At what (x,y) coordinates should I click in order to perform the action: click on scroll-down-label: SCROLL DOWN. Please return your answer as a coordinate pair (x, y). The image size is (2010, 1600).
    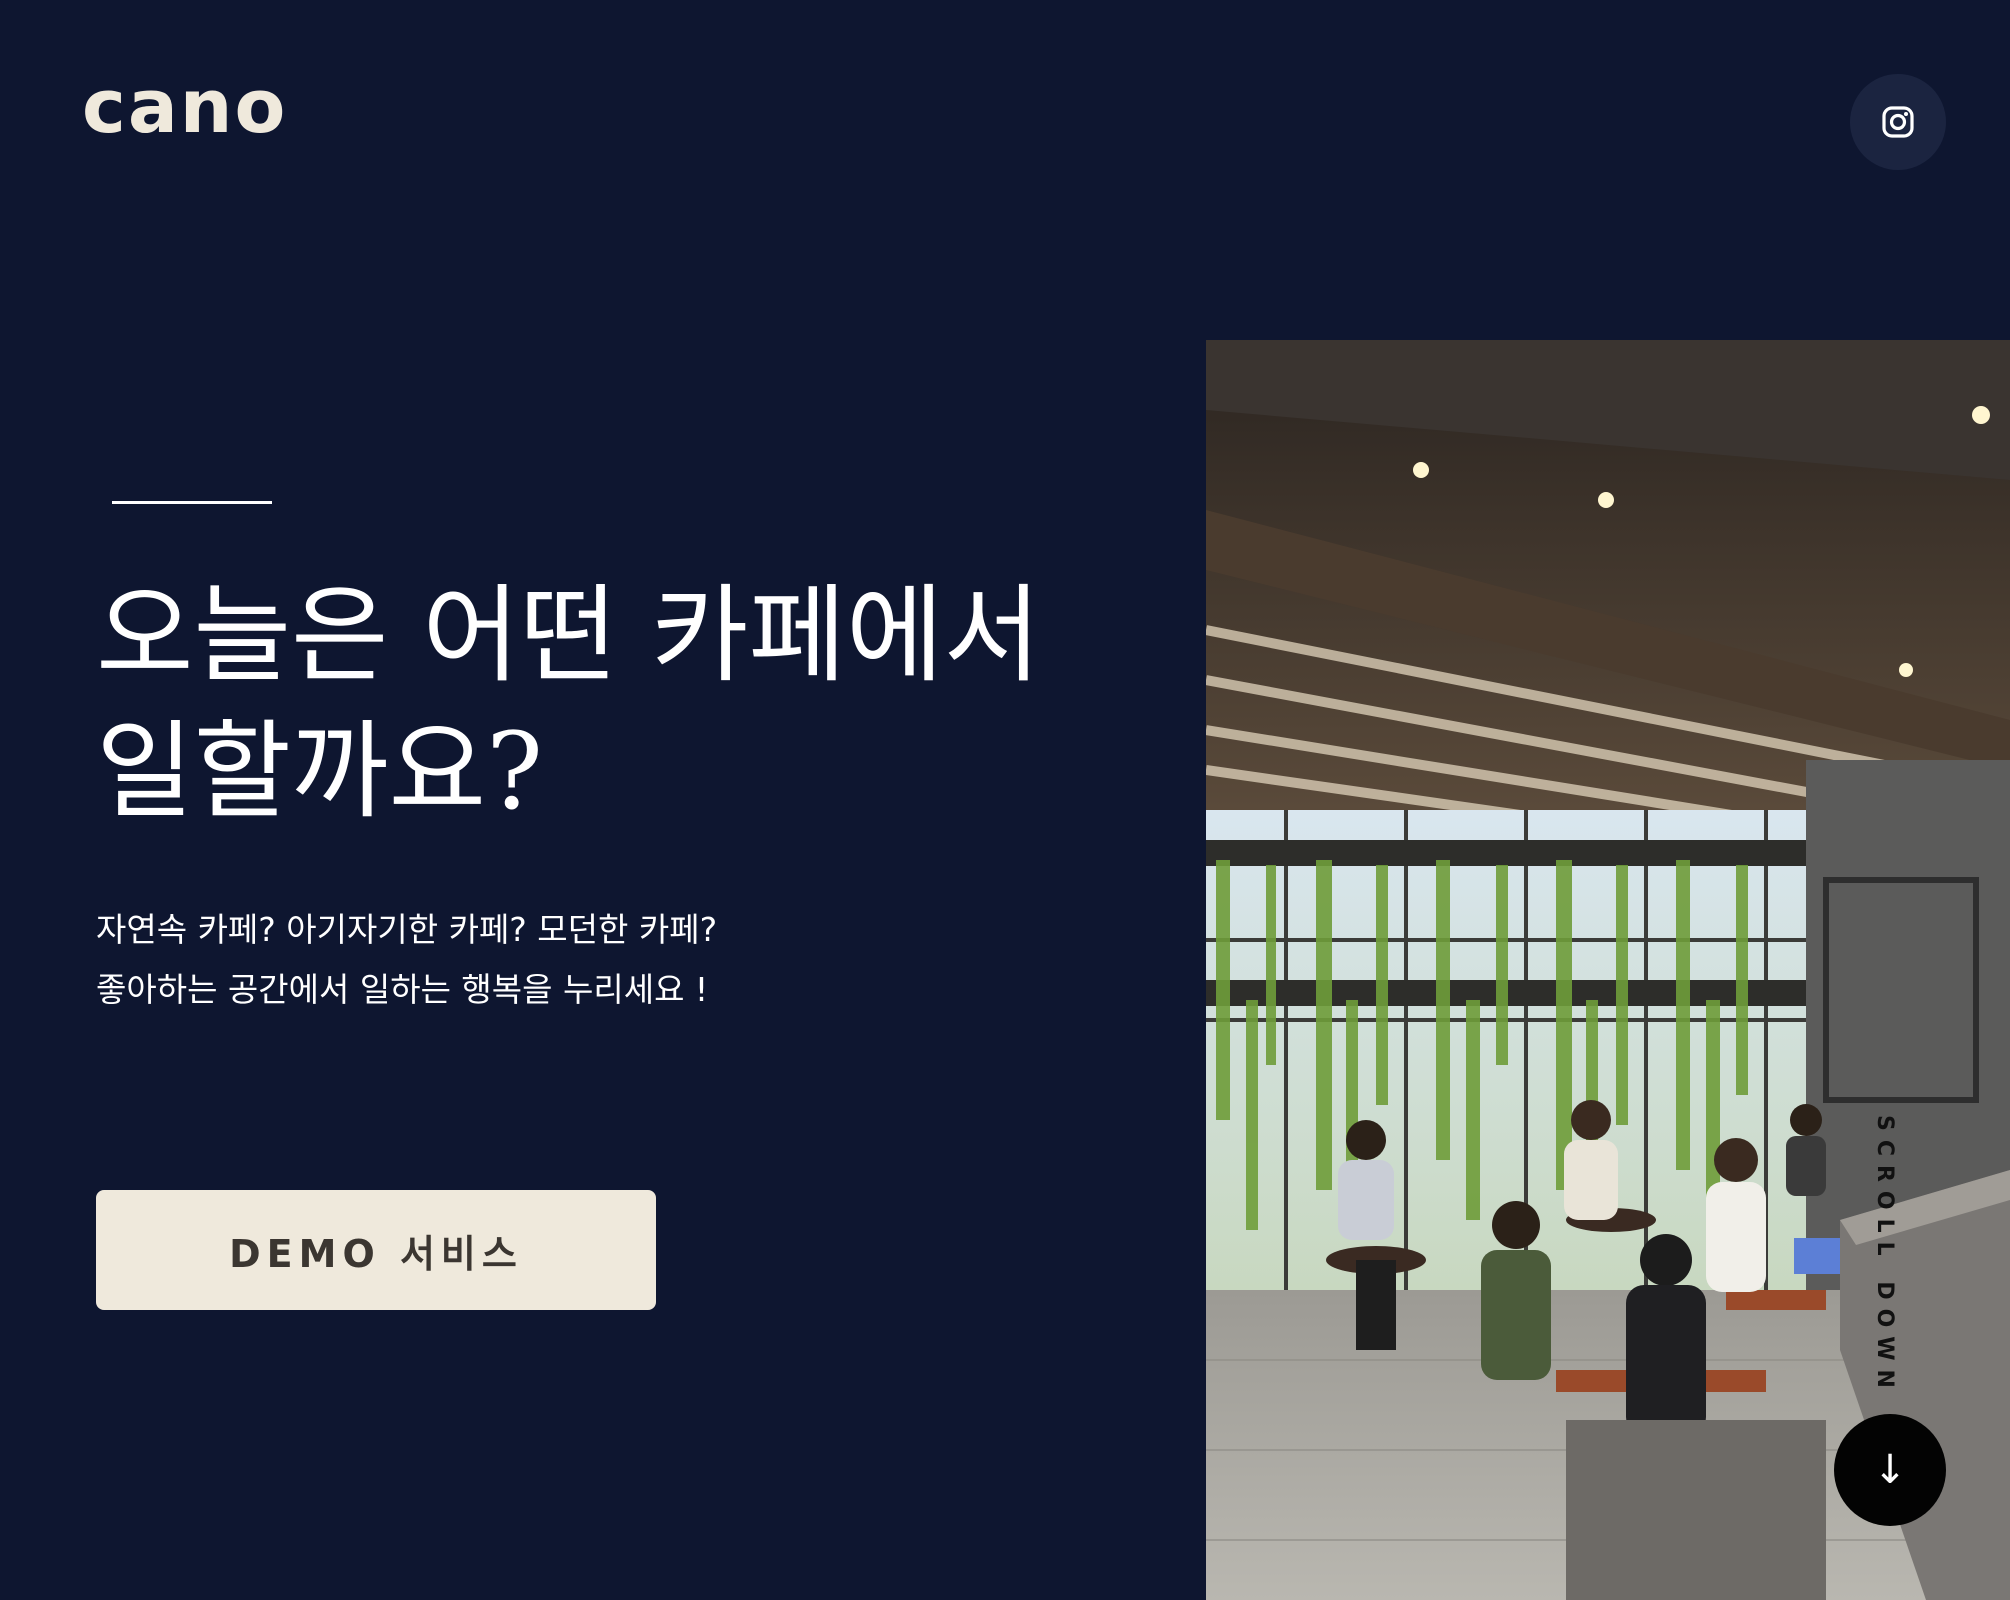
    Looking at the image, I should click on (1884, 1256).